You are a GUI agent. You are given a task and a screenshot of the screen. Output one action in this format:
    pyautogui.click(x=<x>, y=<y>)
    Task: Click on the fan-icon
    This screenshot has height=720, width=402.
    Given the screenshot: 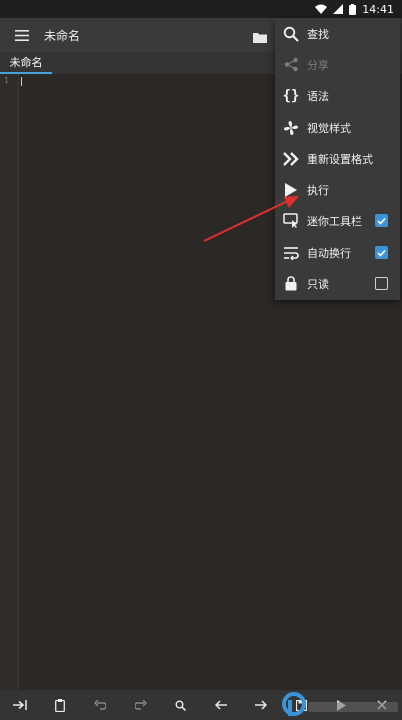 What is the action you would take?
    pyautogui.click(x=291, y=127)
    